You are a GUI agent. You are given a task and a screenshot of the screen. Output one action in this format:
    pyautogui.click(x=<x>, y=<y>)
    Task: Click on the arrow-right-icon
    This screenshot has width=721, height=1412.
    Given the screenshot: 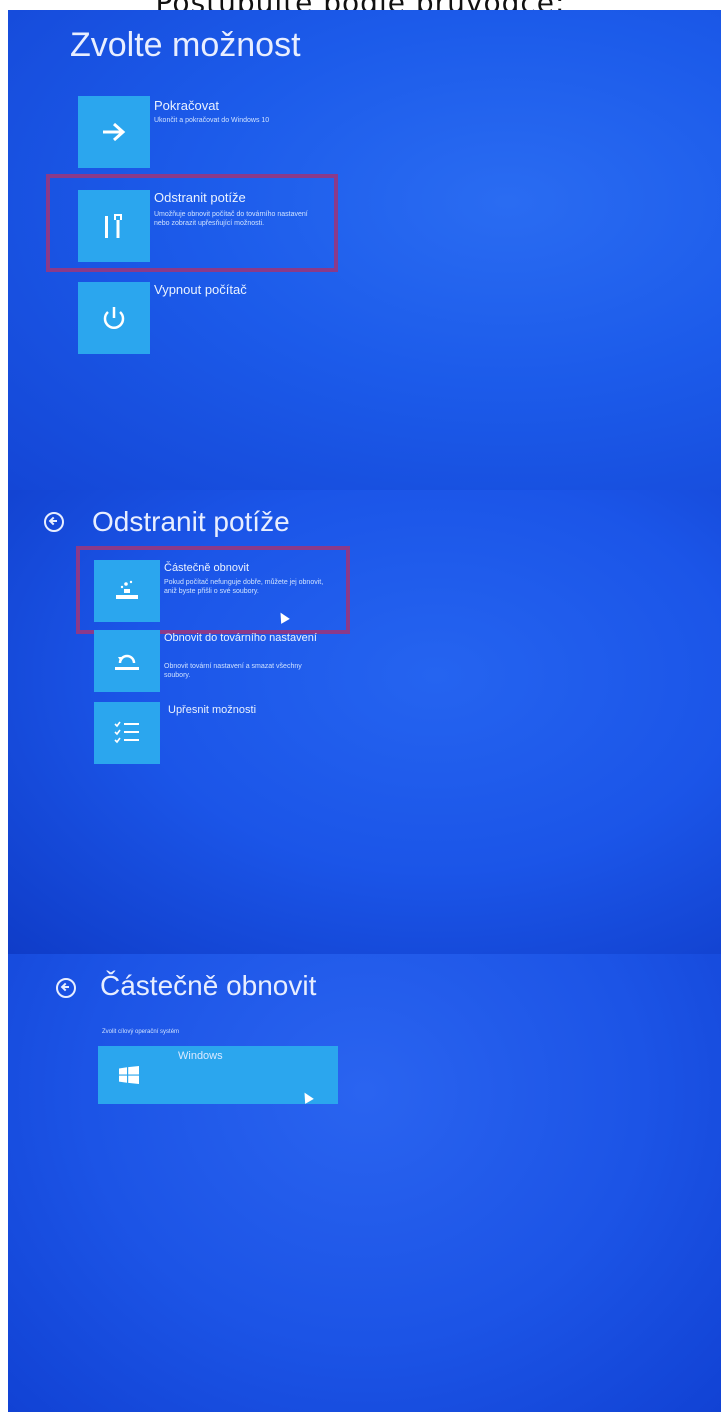 What is the action you would take?
    pyautogui.click(x=114, y=132)
    